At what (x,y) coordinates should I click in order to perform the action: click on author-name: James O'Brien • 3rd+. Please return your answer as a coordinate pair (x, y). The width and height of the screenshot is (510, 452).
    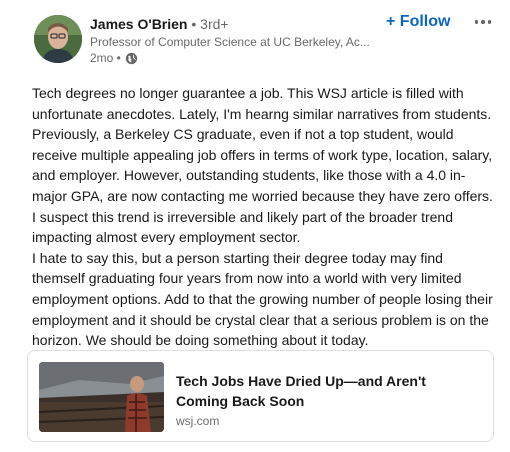
    Looking at the image, I should click on (159, 24).